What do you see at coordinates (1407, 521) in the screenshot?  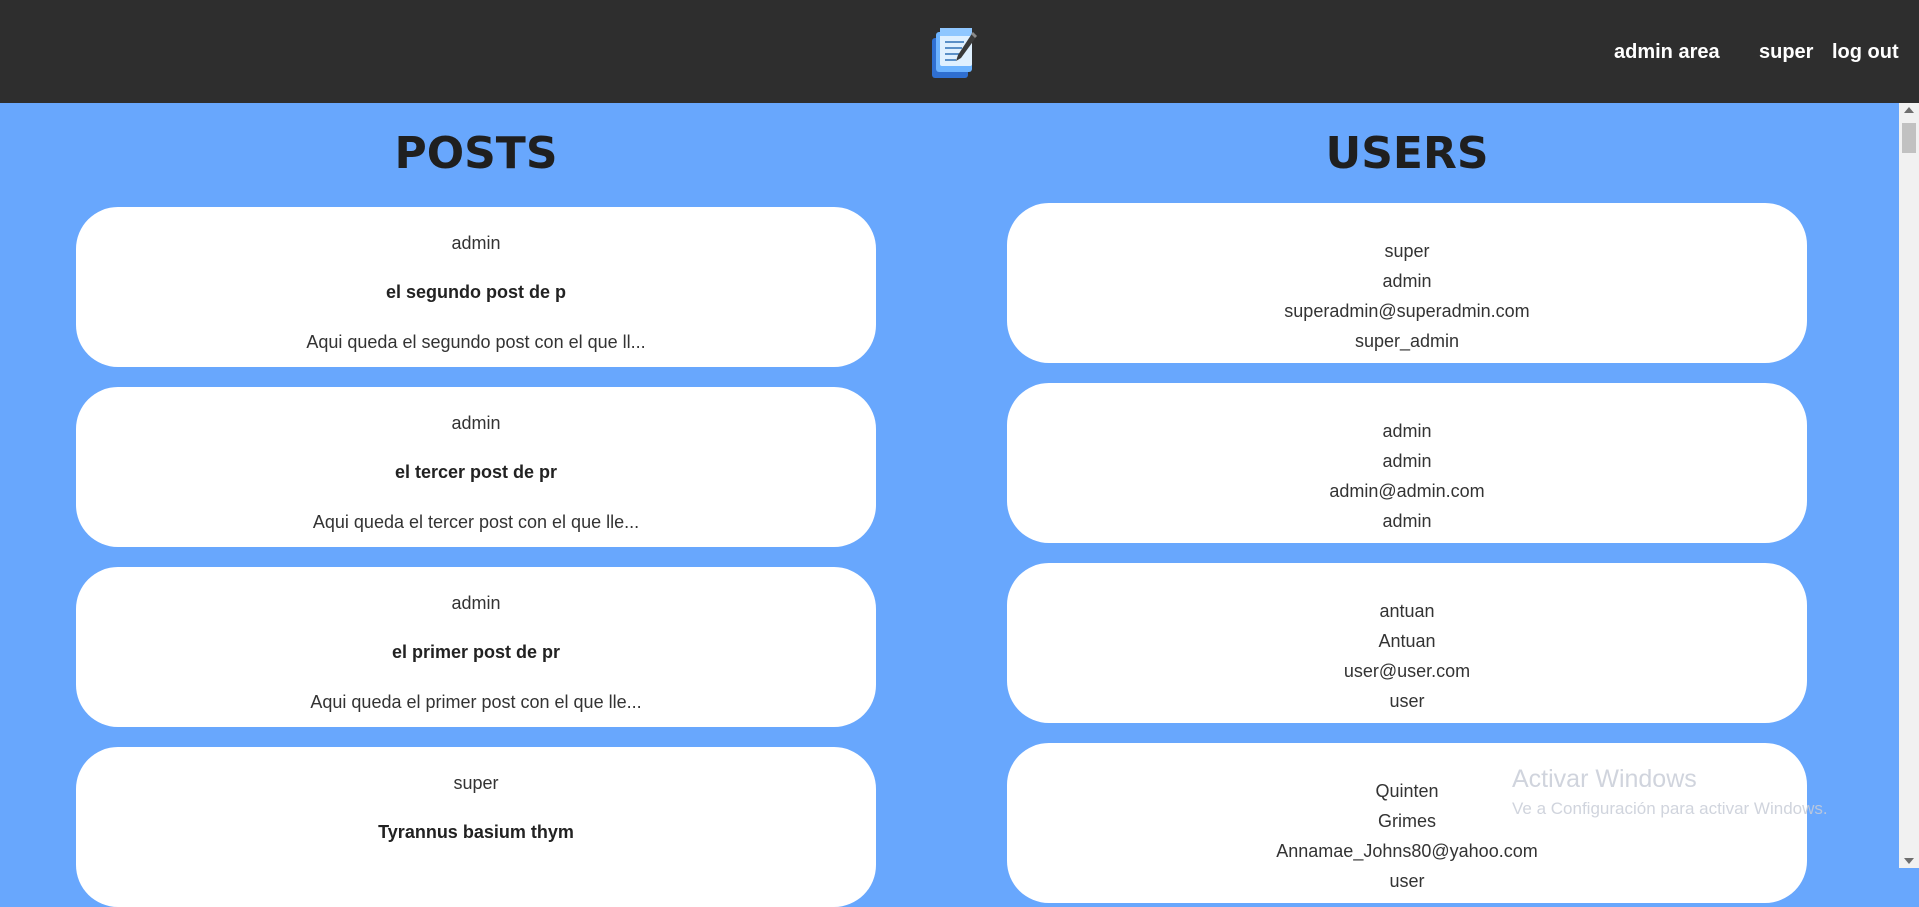 I see `user-role: admin` at bounding box center [1407, 521].